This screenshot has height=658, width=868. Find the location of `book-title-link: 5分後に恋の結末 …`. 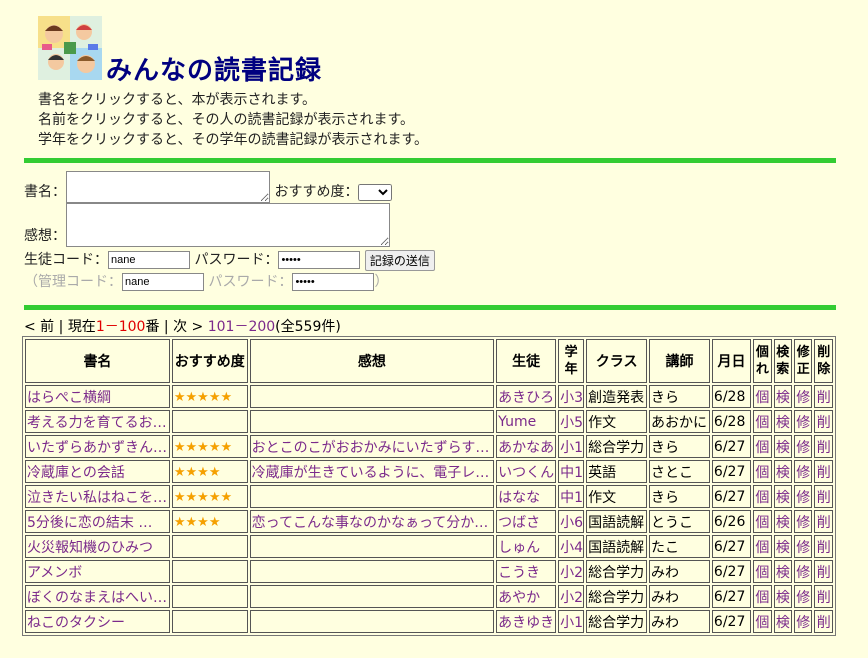

book-title-link: 5分後に恋の結末 … is located at coordinates (89, 523).